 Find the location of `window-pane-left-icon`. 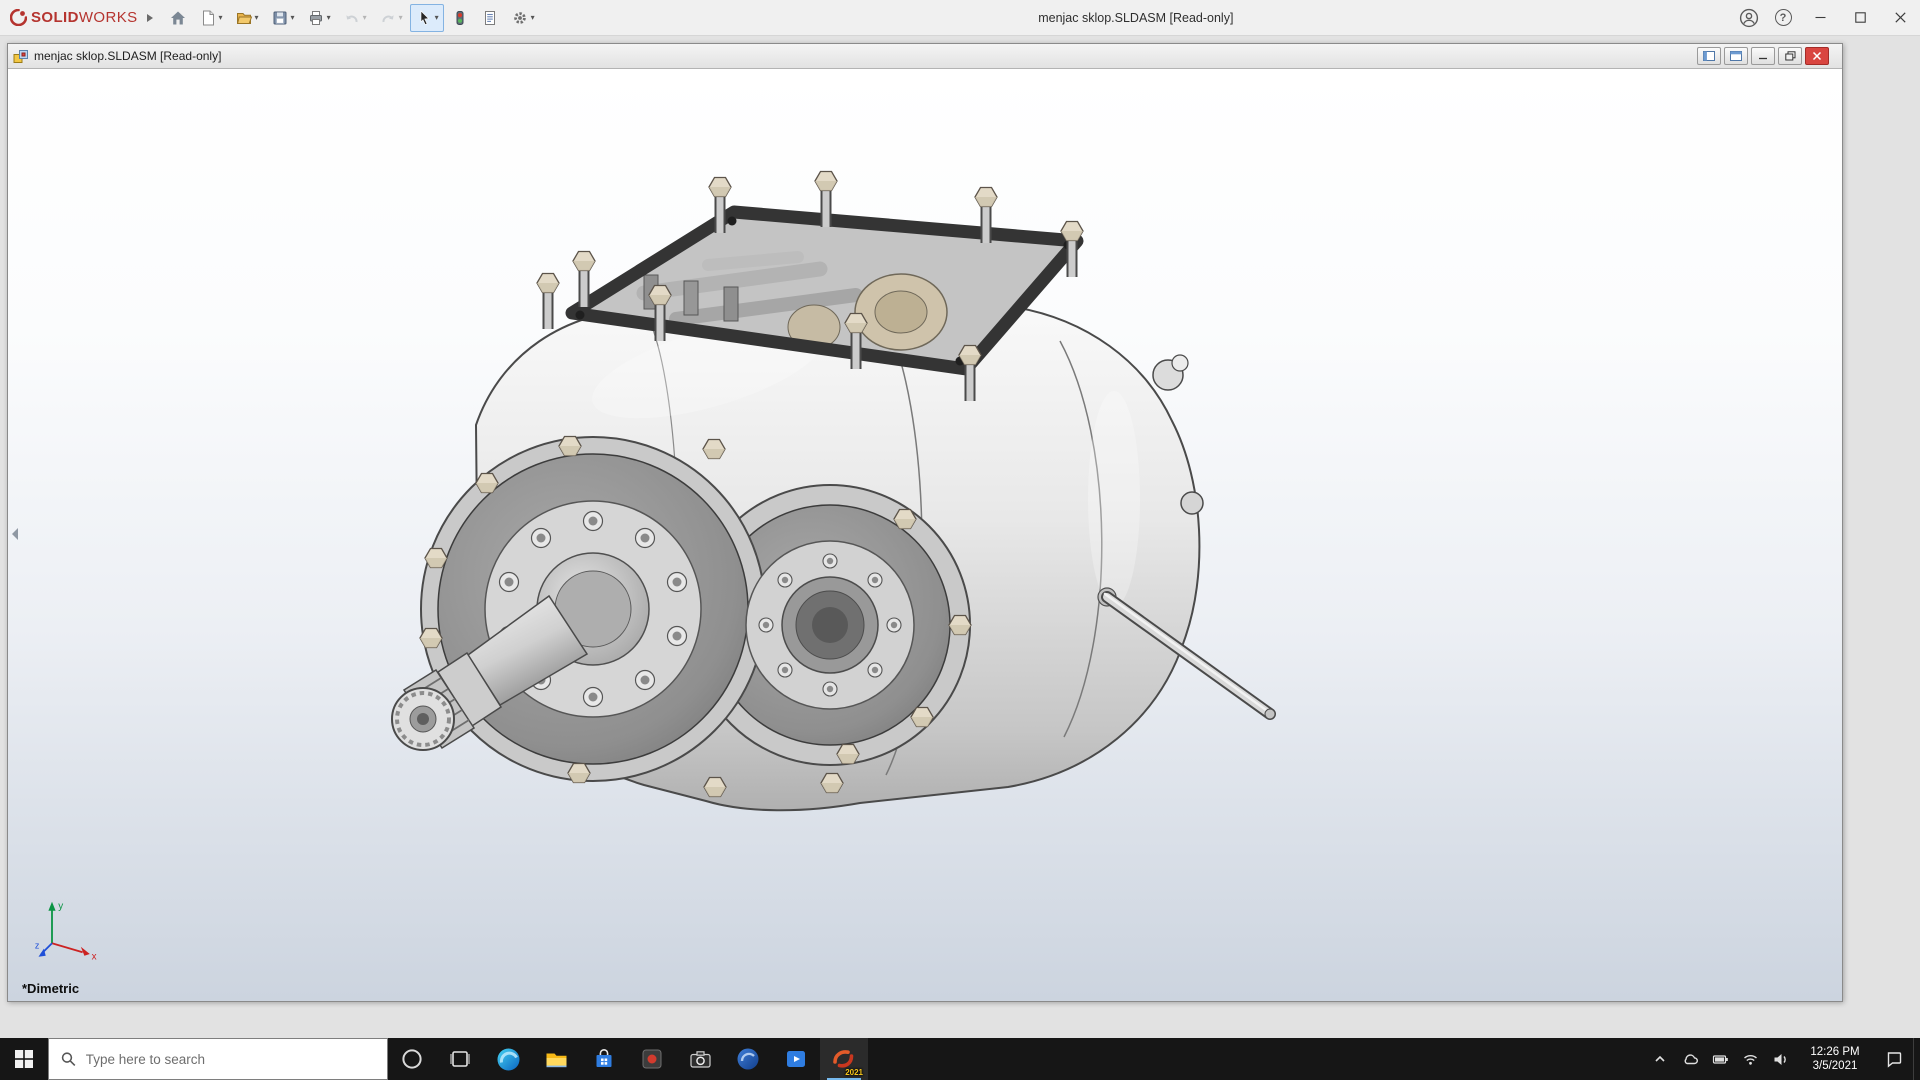

window-pane-left-icon is located at coordinates (1709, 56).